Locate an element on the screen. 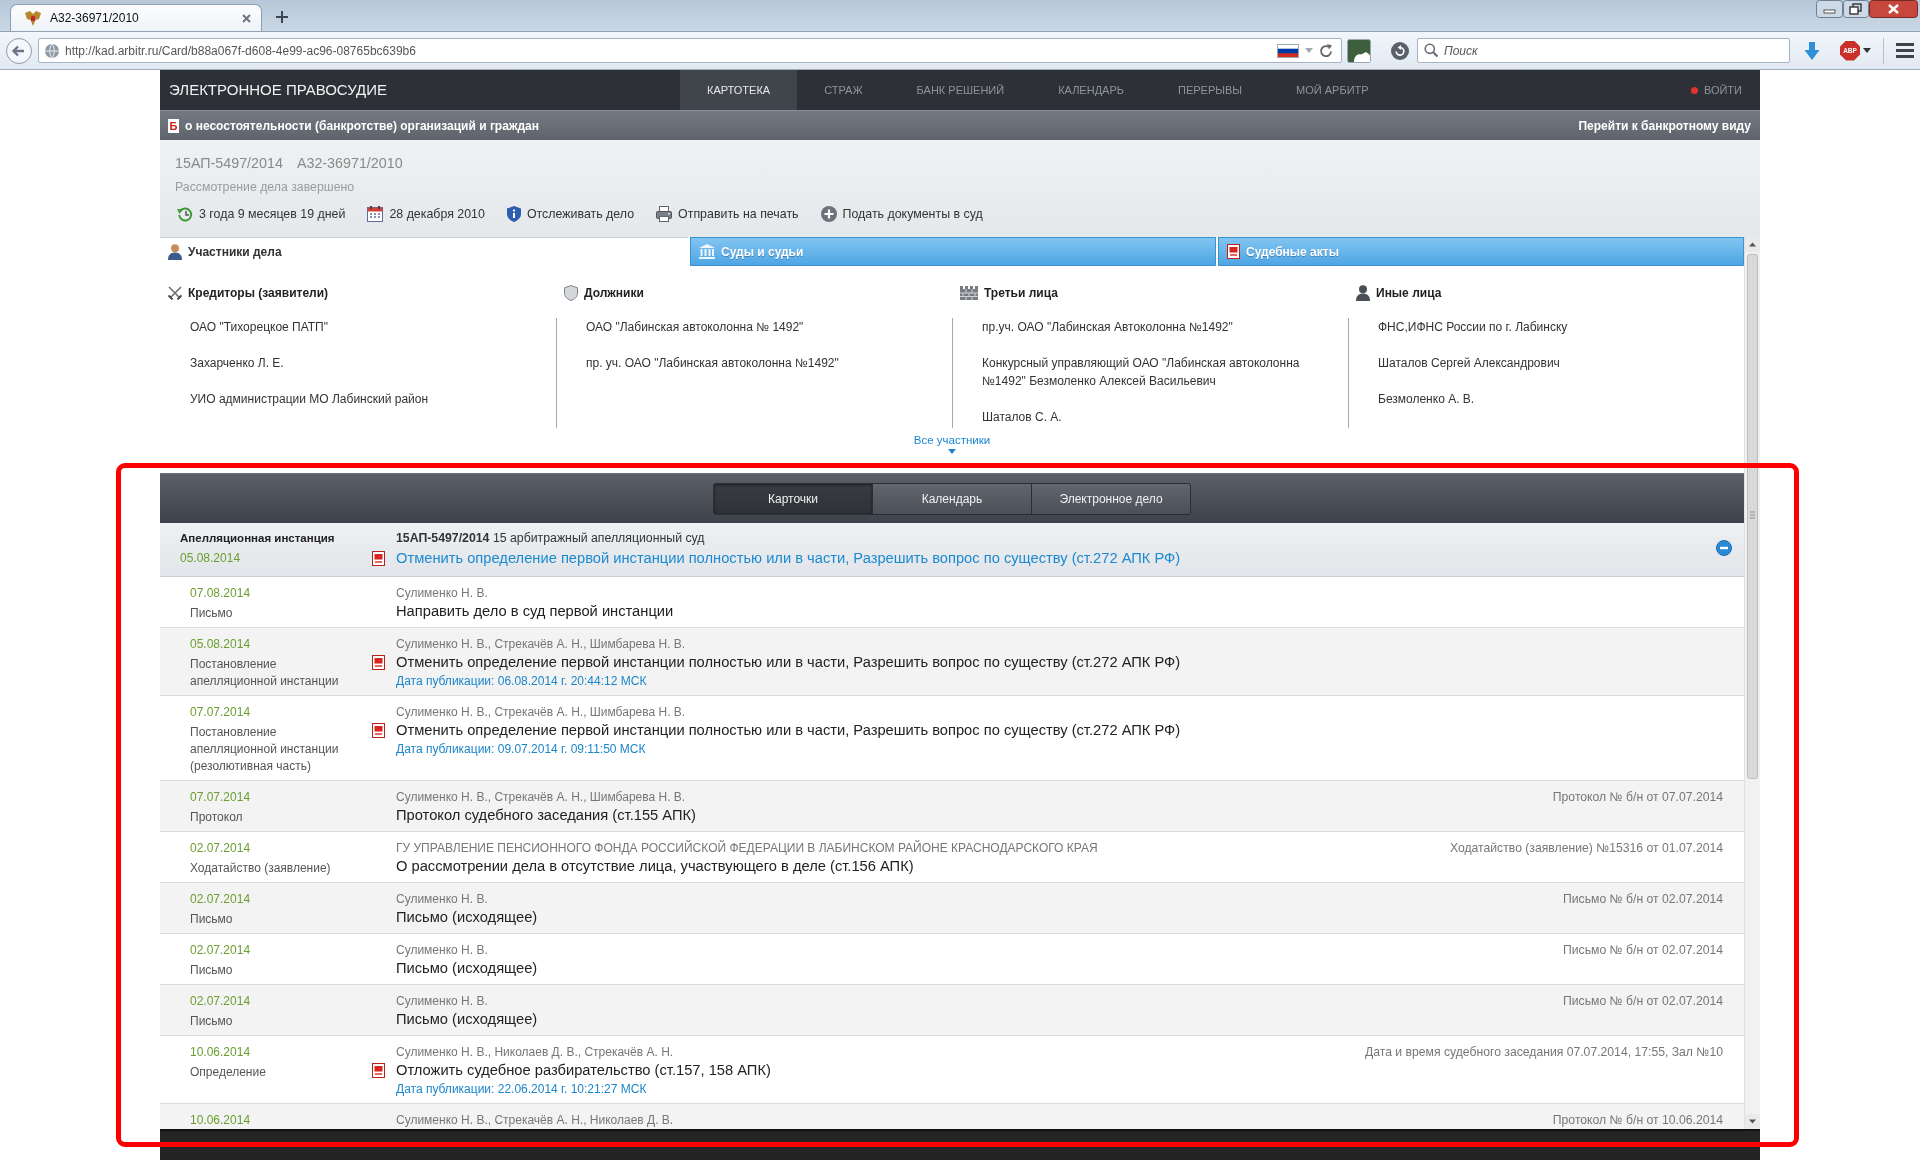  scroll-up-icon is located at coordinates (1752, 244).